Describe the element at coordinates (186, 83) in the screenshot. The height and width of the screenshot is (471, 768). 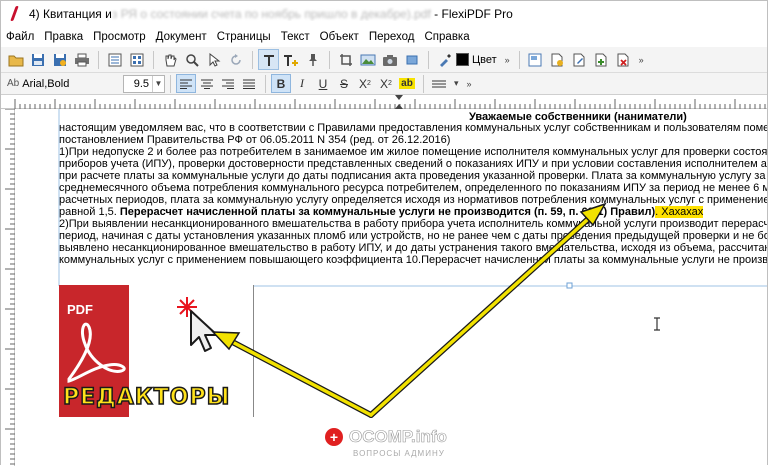
I see `align-left-button` at that location.